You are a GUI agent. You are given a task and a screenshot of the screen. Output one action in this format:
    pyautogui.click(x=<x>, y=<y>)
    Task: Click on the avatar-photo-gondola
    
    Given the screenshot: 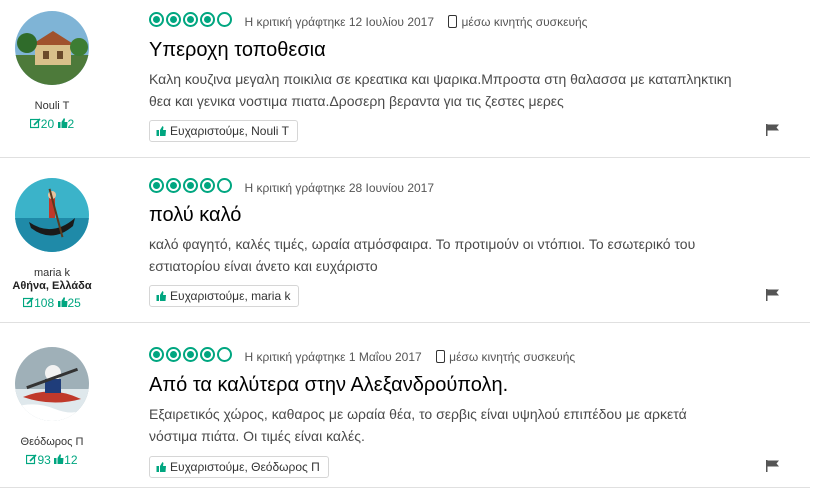 What is the action you would take?
    pyautogui.click(x=52, y=215)
    